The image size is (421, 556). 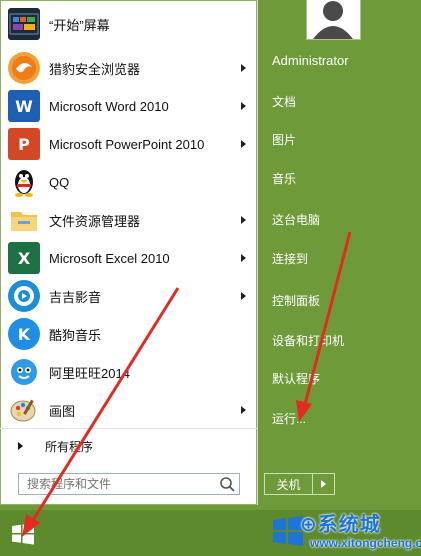 I want to click on app-item-qq: QQ, so click(x=129, y=182).